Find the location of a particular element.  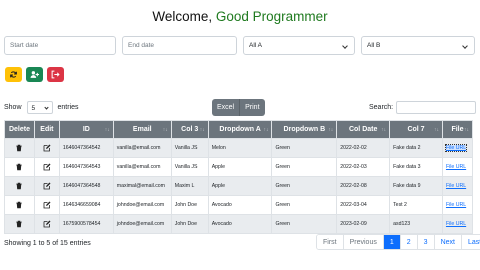

cell-id: 1646346659084 is located at coordinates (86, 205).